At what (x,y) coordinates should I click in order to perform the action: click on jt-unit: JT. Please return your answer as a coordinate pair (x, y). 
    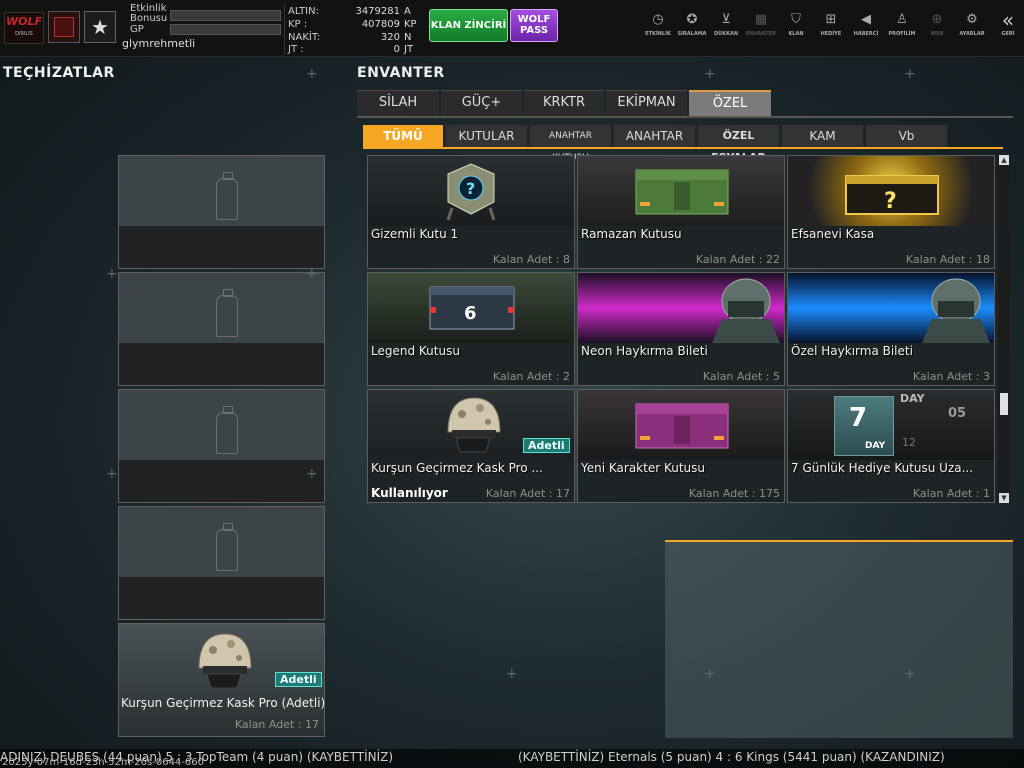
    Looking at the image, I should click on (409, 49).